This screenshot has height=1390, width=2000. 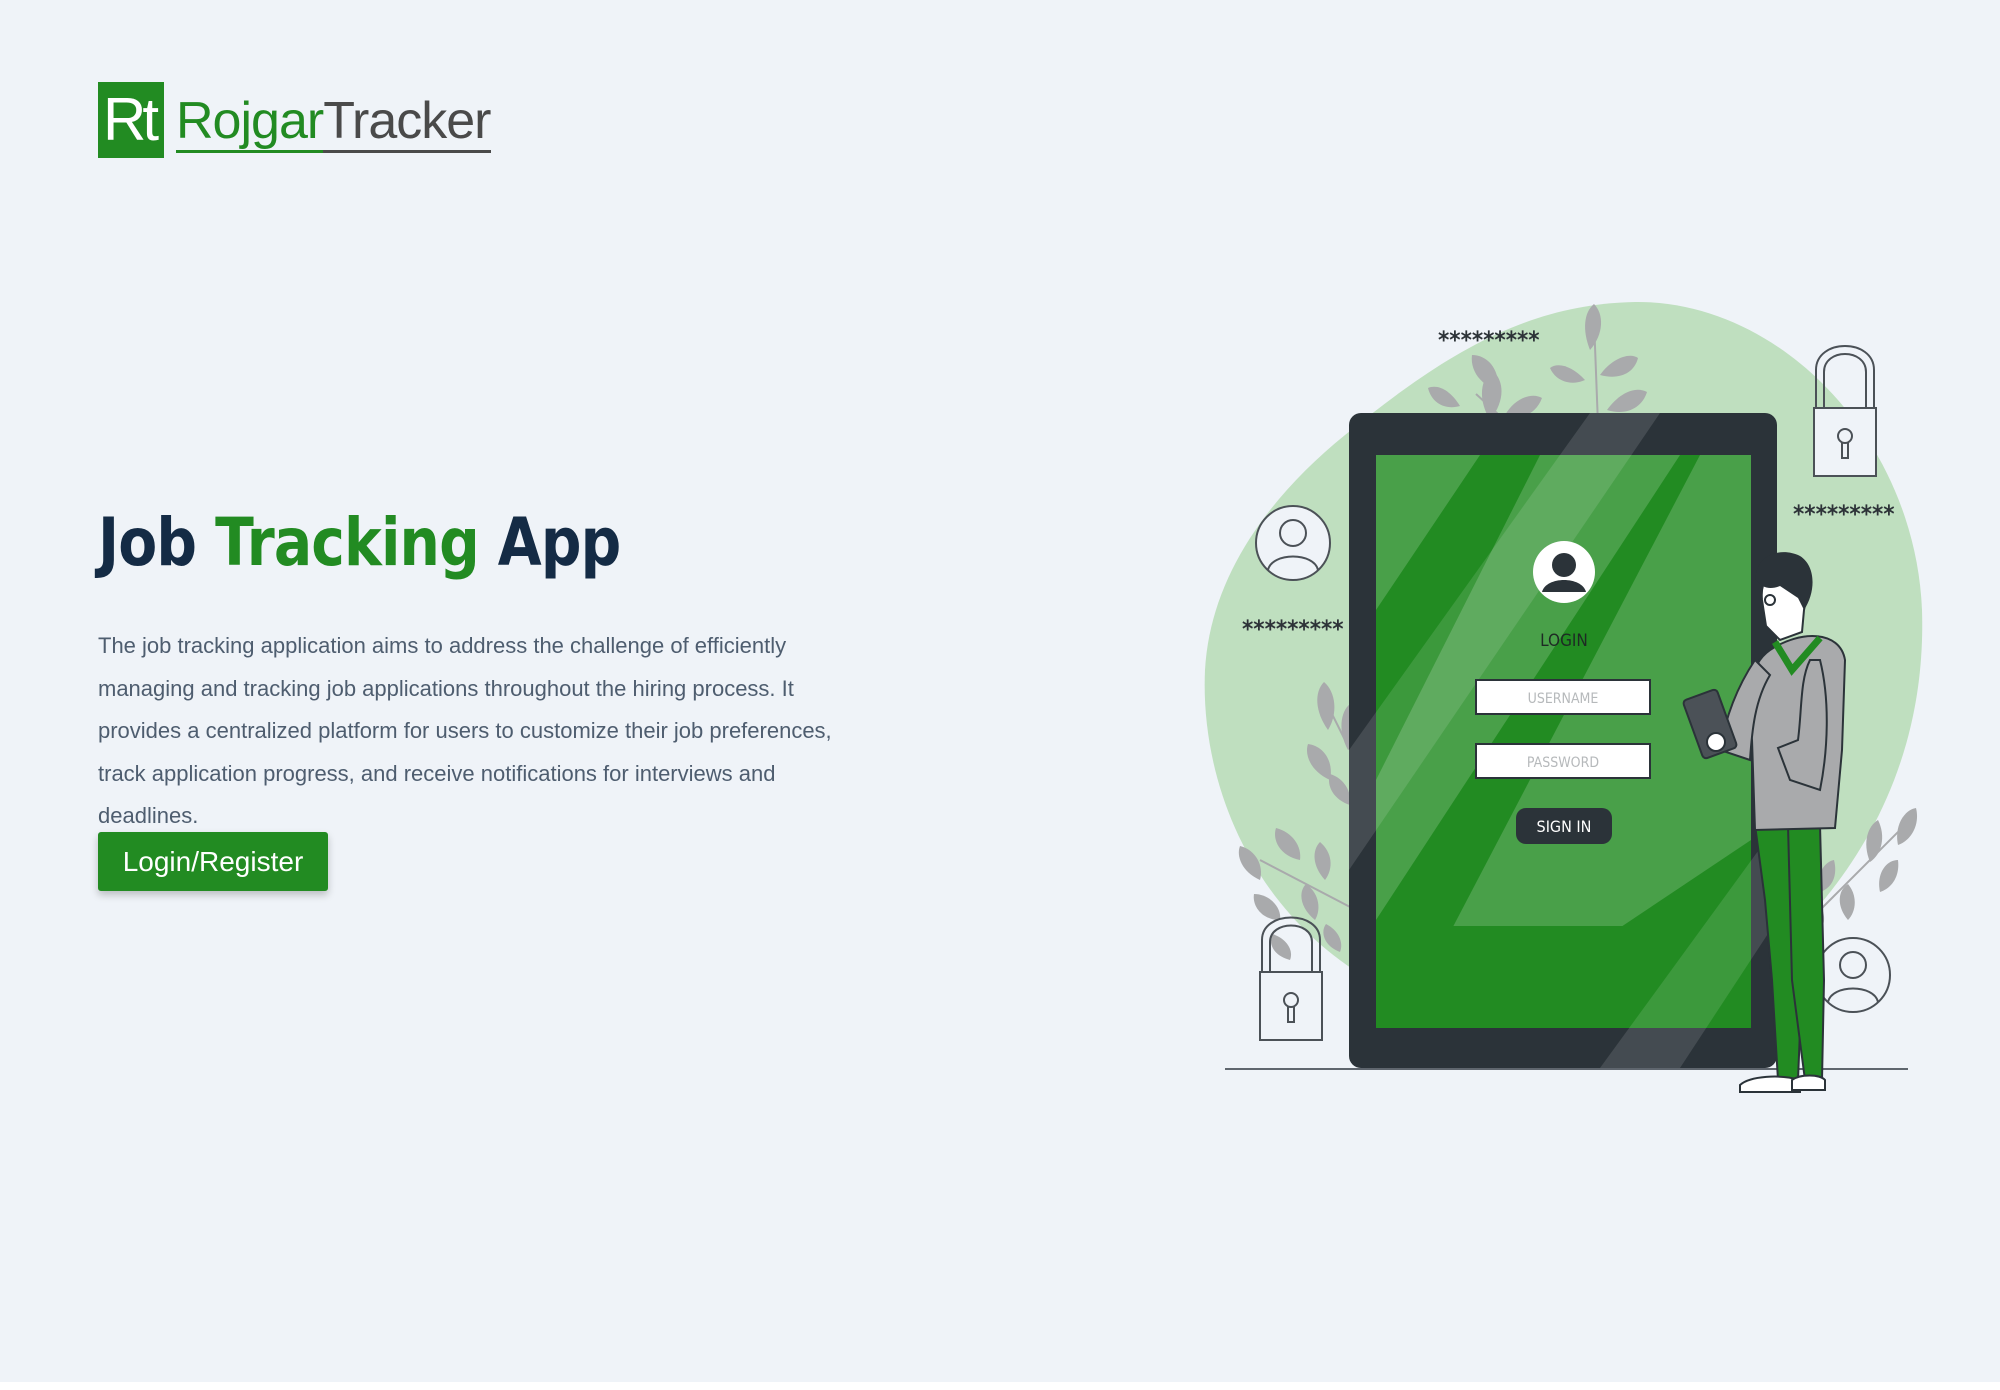 I want to click on brand-name-part1: Rojgar, so click(x=250, y=122).